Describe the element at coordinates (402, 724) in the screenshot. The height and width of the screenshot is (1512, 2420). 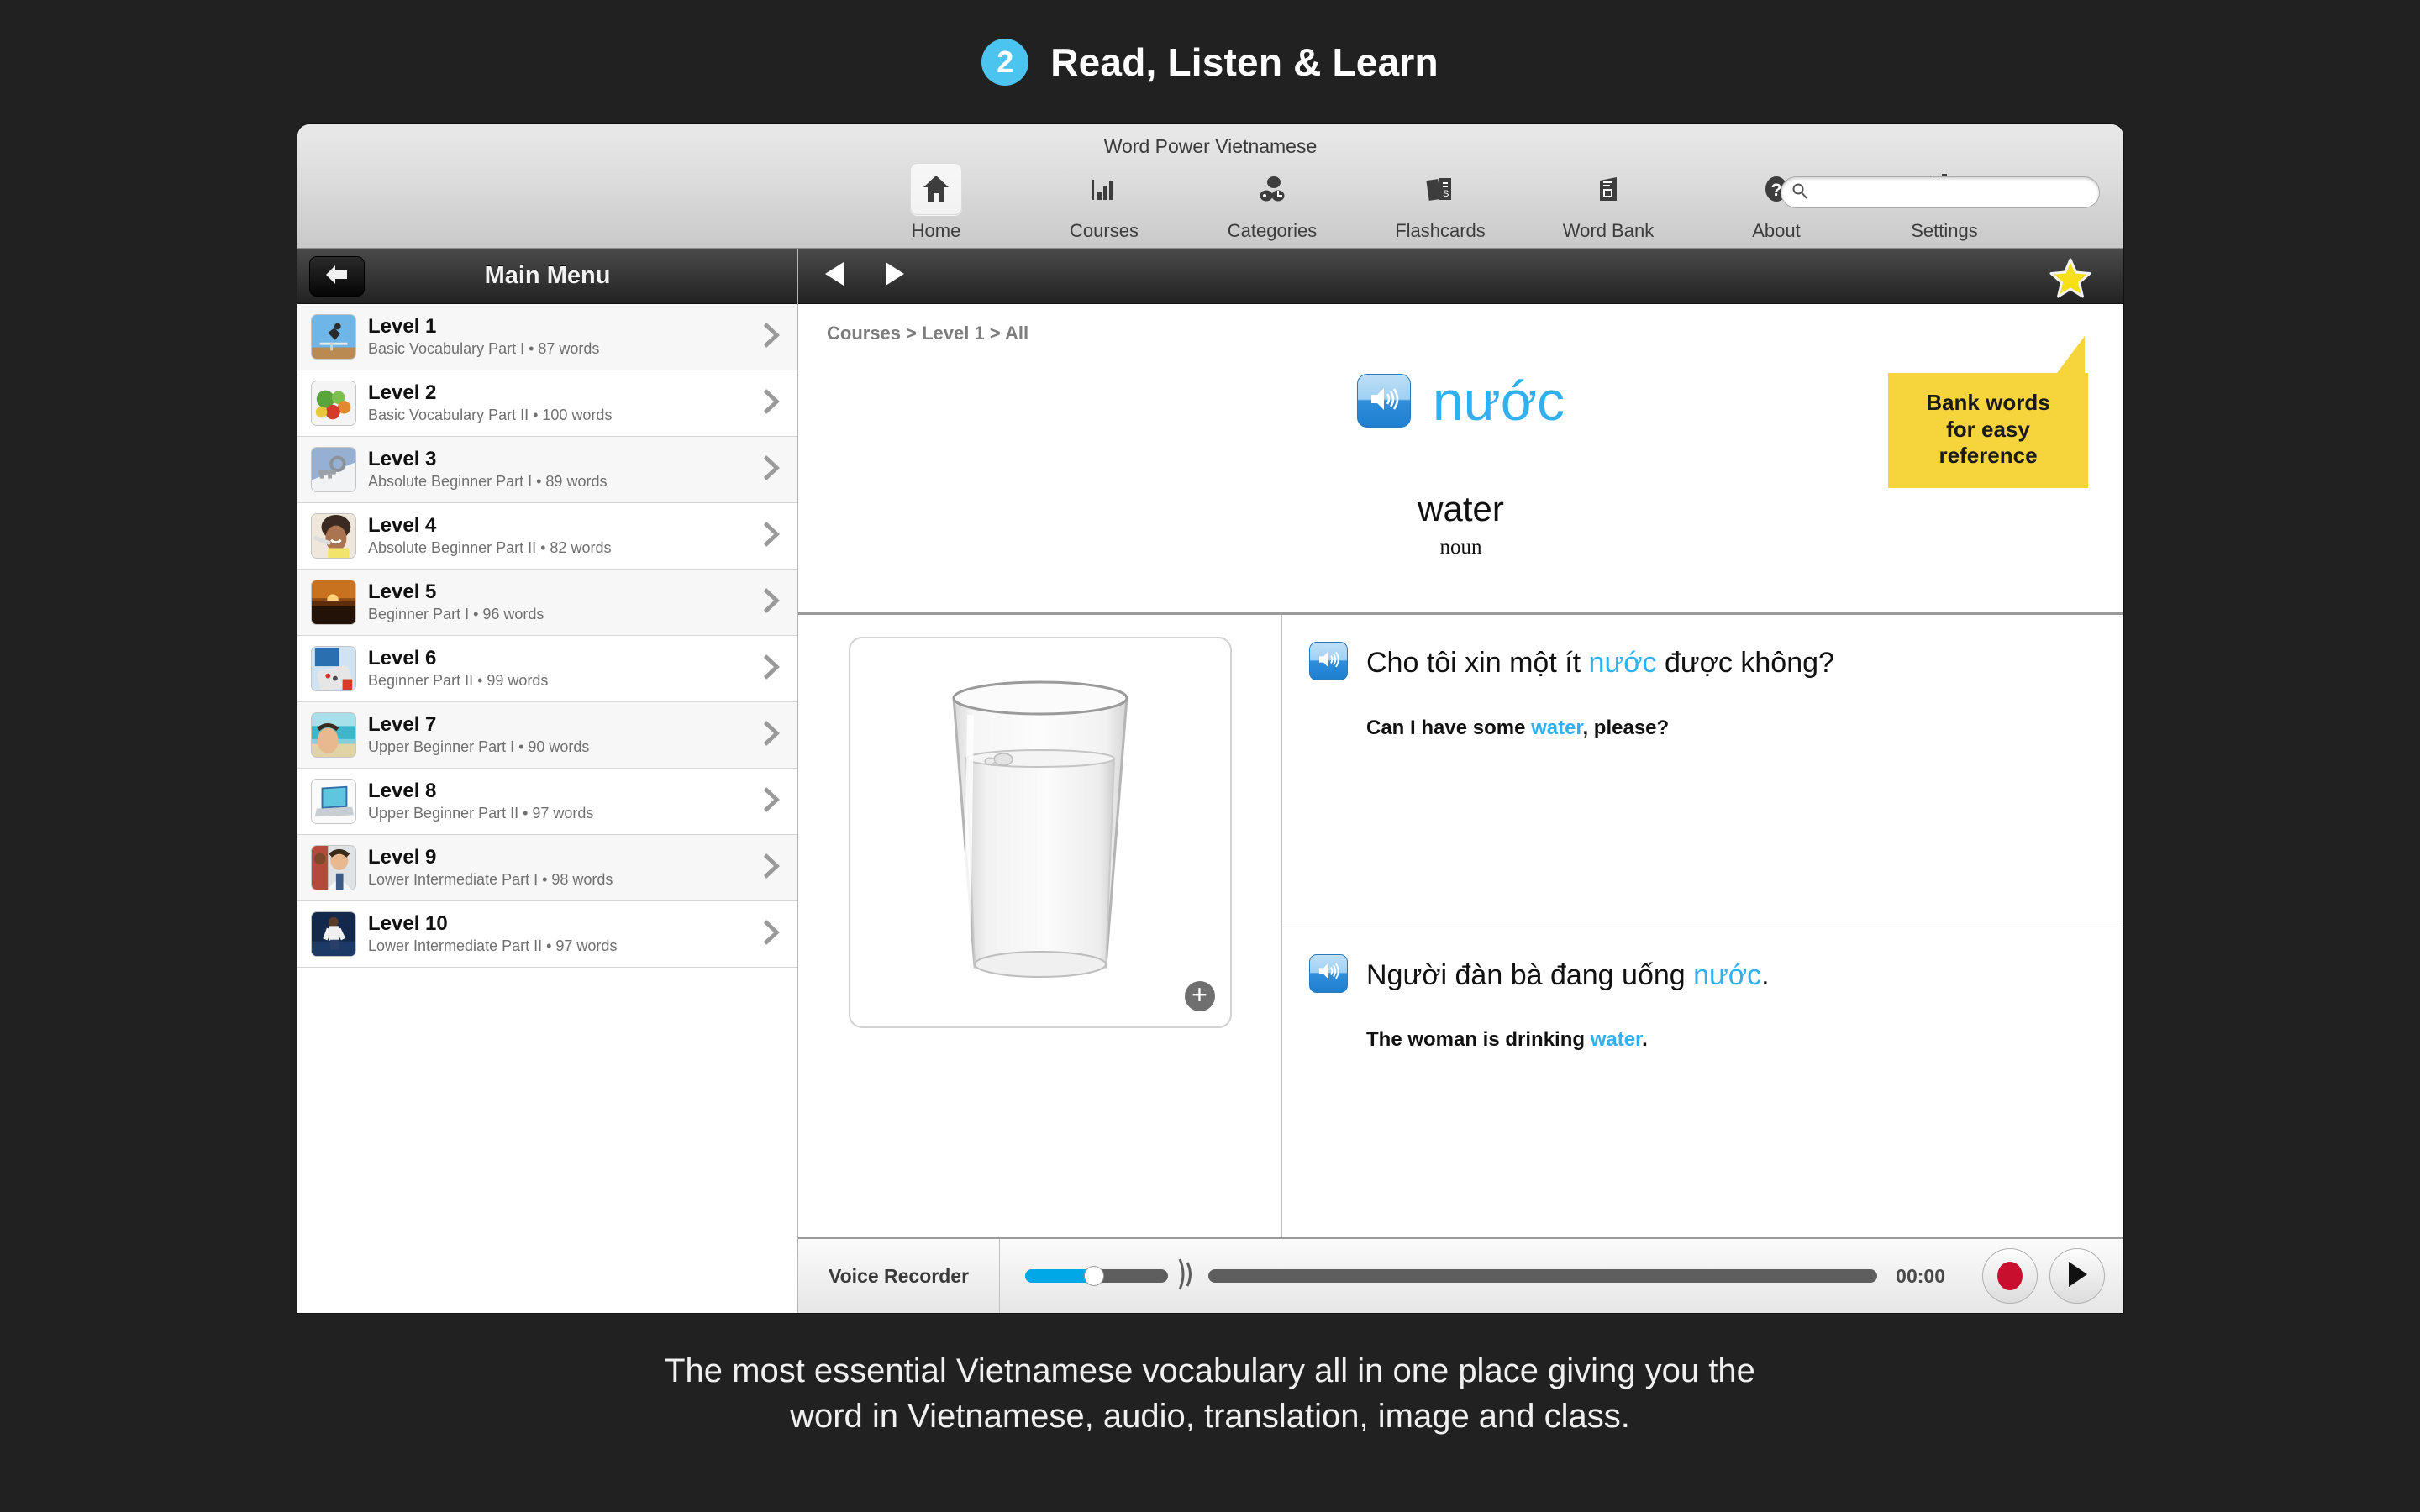
I see `level-name: Level 7` at that location.